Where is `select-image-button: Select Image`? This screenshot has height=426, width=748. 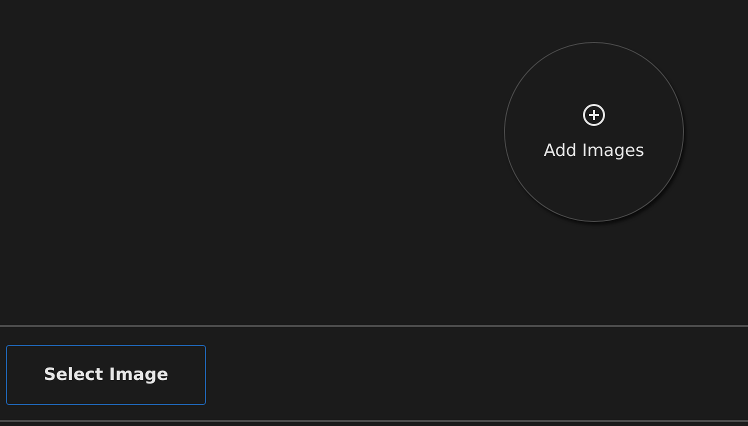
select-image-button: Select Image is located at coordinates (106, 375).